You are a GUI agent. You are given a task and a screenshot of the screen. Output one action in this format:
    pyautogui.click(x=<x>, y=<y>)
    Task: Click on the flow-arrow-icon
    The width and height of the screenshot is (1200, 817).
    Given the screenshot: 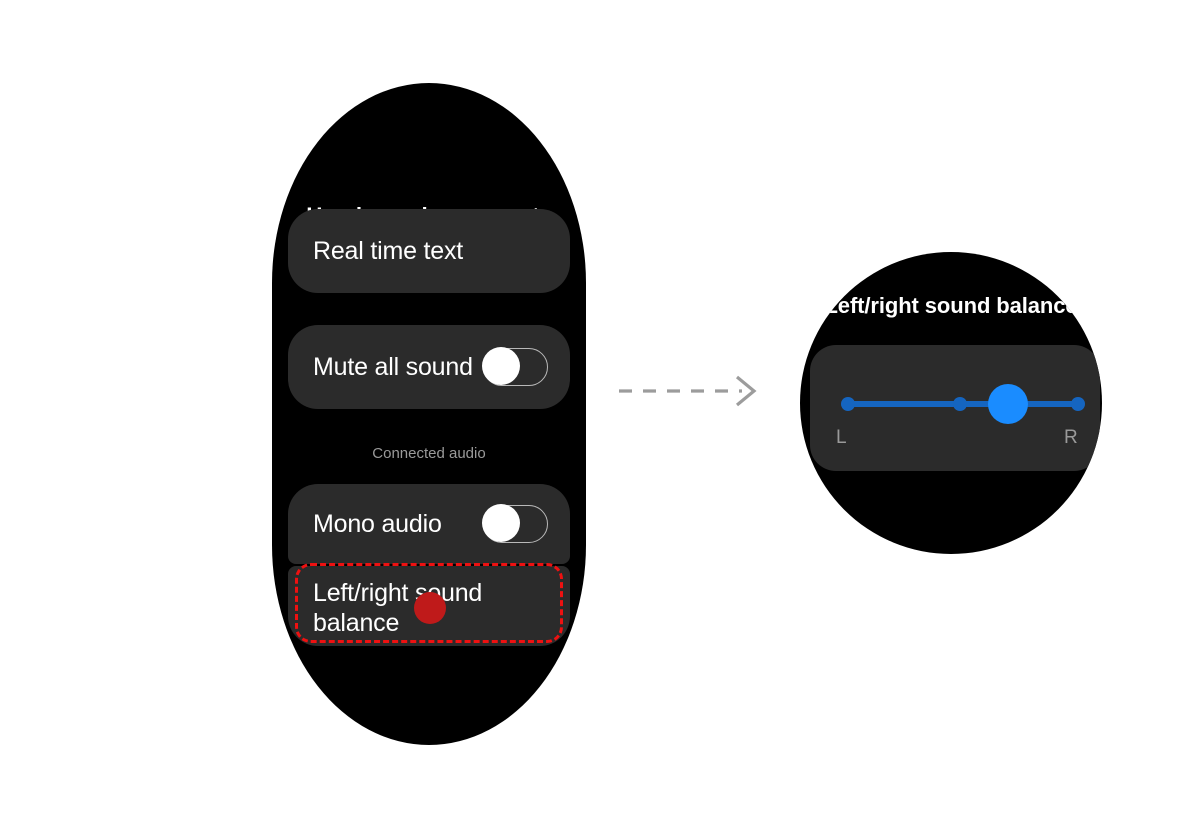 What is the action you would take?
    pyautogui.click(x=689, y=391)
    